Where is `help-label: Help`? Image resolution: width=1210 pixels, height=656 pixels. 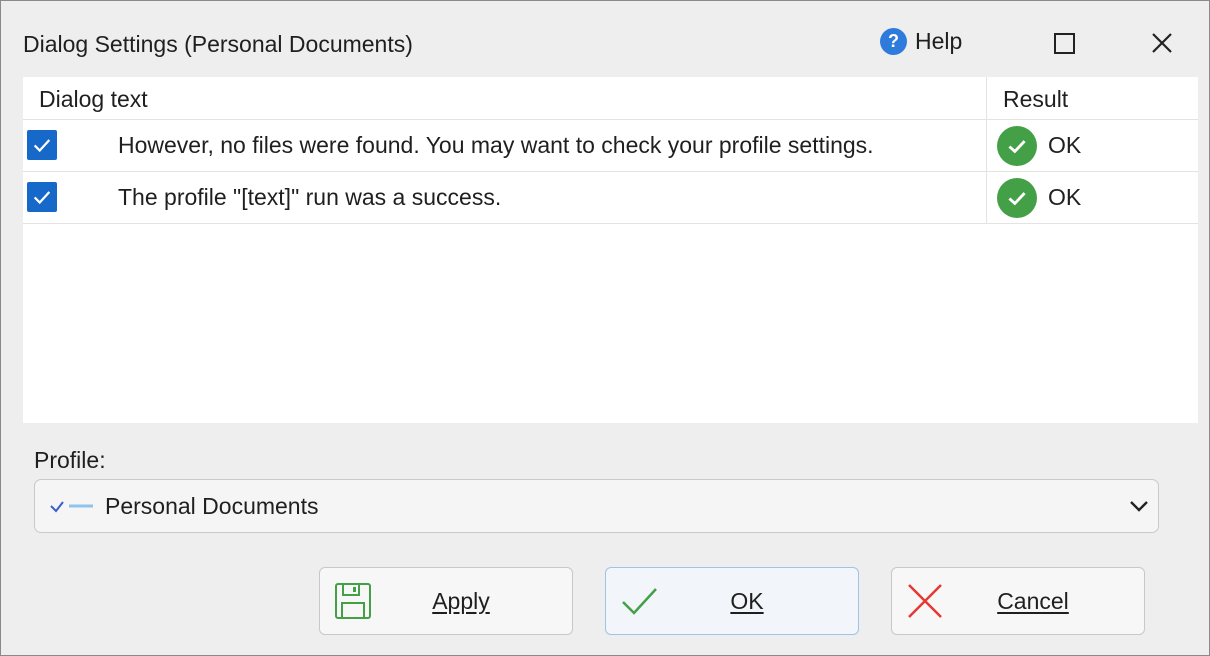
help-label: Help is located at coordinates (939, 41).